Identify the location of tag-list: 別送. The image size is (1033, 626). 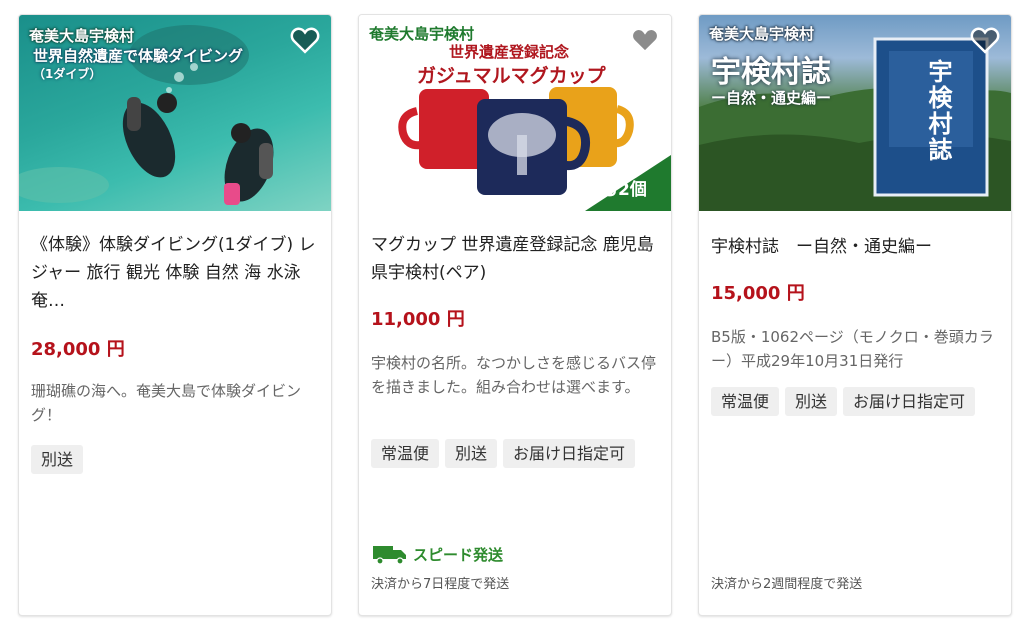
(175, 459).